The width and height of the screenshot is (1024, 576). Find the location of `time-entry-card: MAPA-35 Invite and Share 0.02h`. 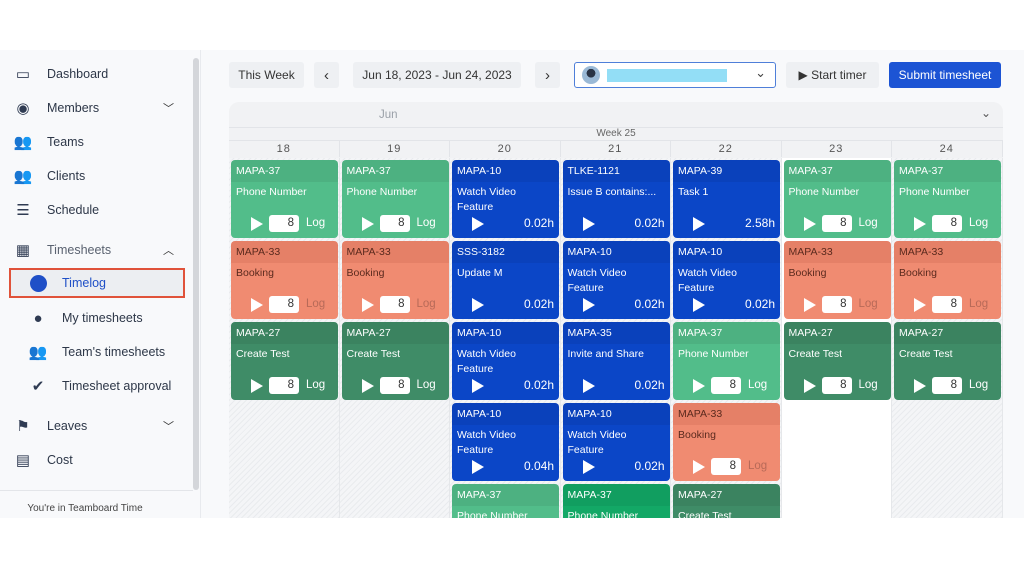

time-entry-card: MAPA-35 Invite and Share 0.02h is located at coordinates (616, 361).